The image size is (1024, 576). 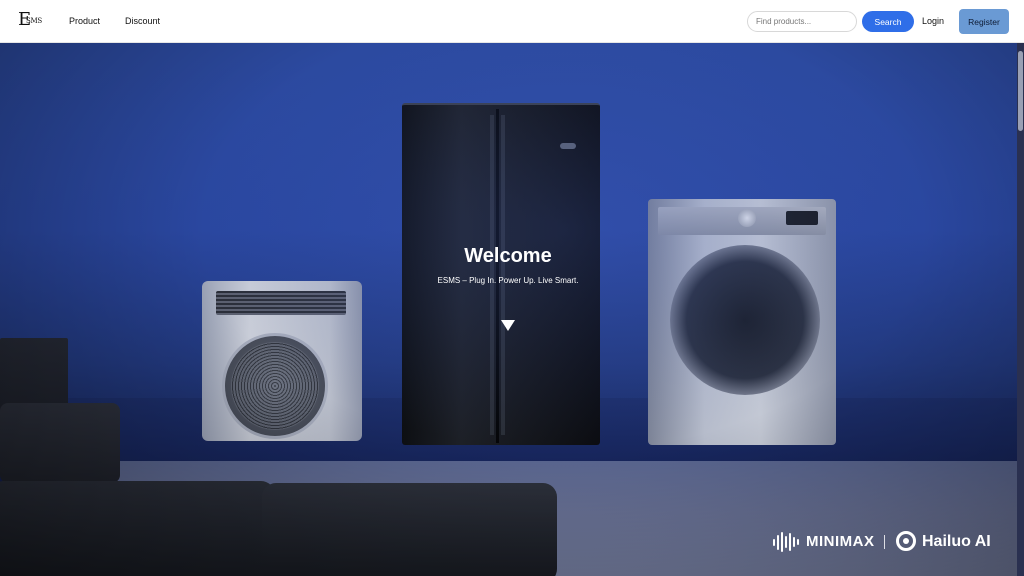 What do you see at coordinates (906, 541) in the screenshot?
I see `hailuo-logo-icon` at bounding box center [906, 541].